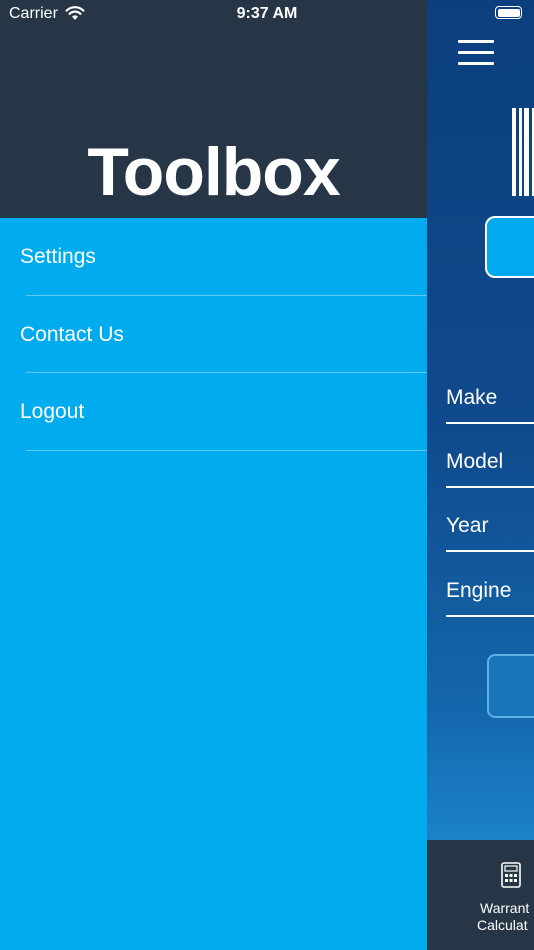 This screenshot has width=534, height=950. I want to click on model-field: Model, so click(490, 465).